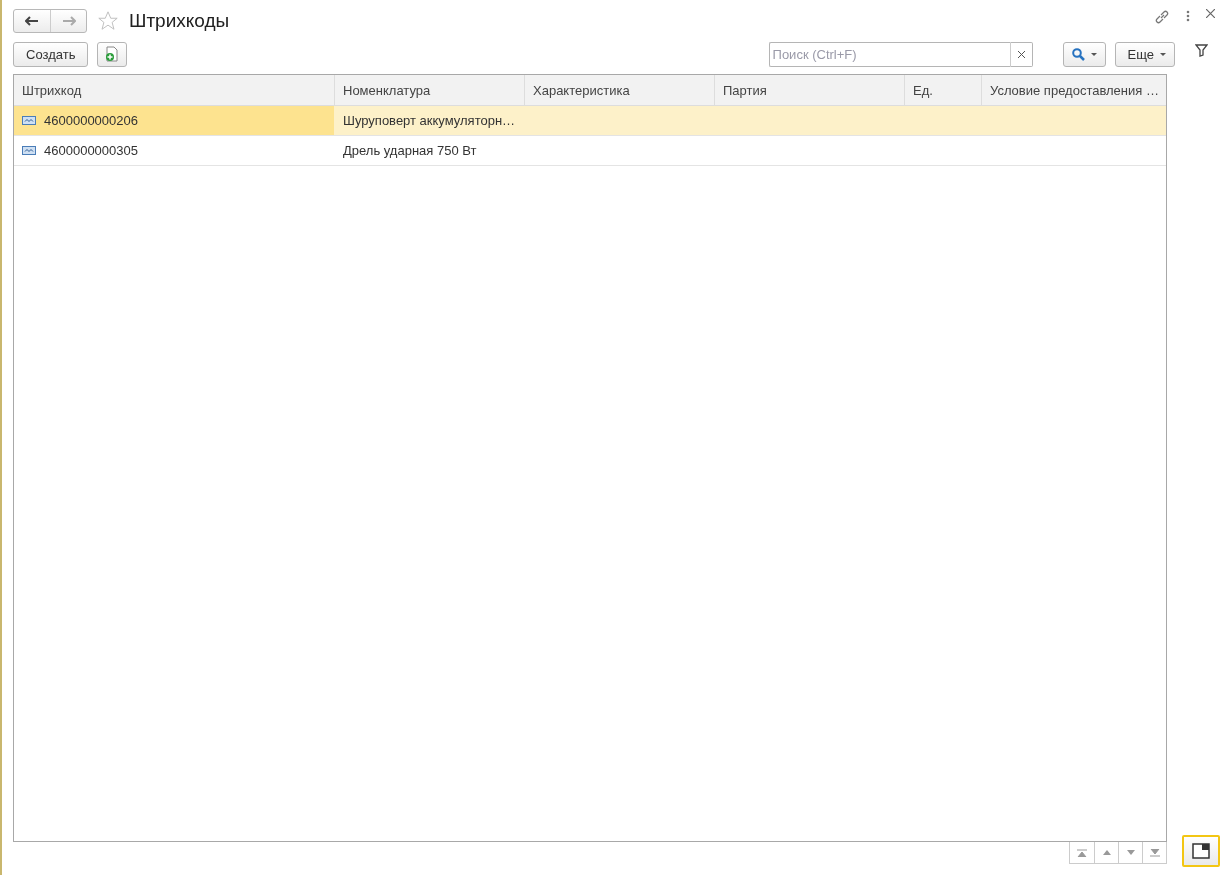 The image size is (1227, 875). Describe the element at coordinates (91, 120) in the screenshot. I see `table-cell: 4600000000206` at that location.